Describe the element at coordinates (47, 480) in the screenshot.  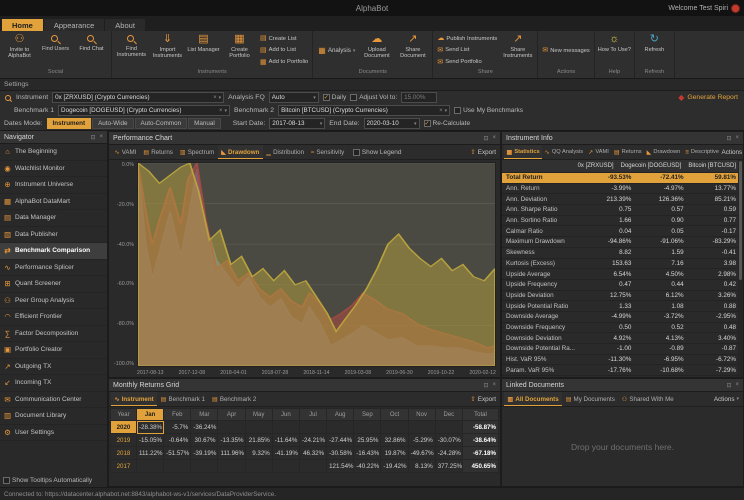
I see `show-tooltips-checkbox: Show Tooltips Automatically` at that location.